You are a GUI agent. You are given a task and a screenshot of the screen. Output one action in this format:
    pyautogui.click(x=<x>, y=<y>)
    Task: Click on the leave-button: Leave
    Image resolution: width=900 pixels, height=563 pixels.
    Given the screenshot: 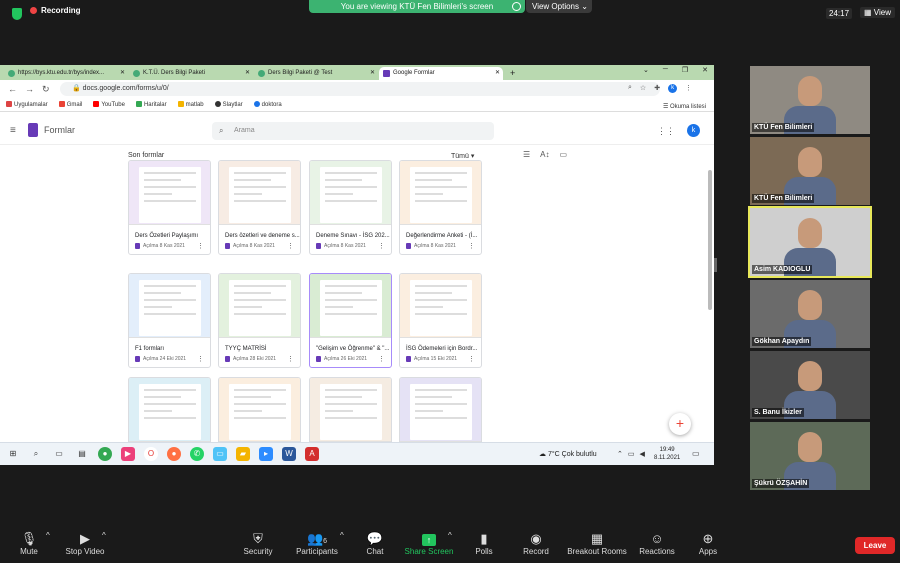 What is the action you would take?
    pyautogui.click(x=875, y=545)
    